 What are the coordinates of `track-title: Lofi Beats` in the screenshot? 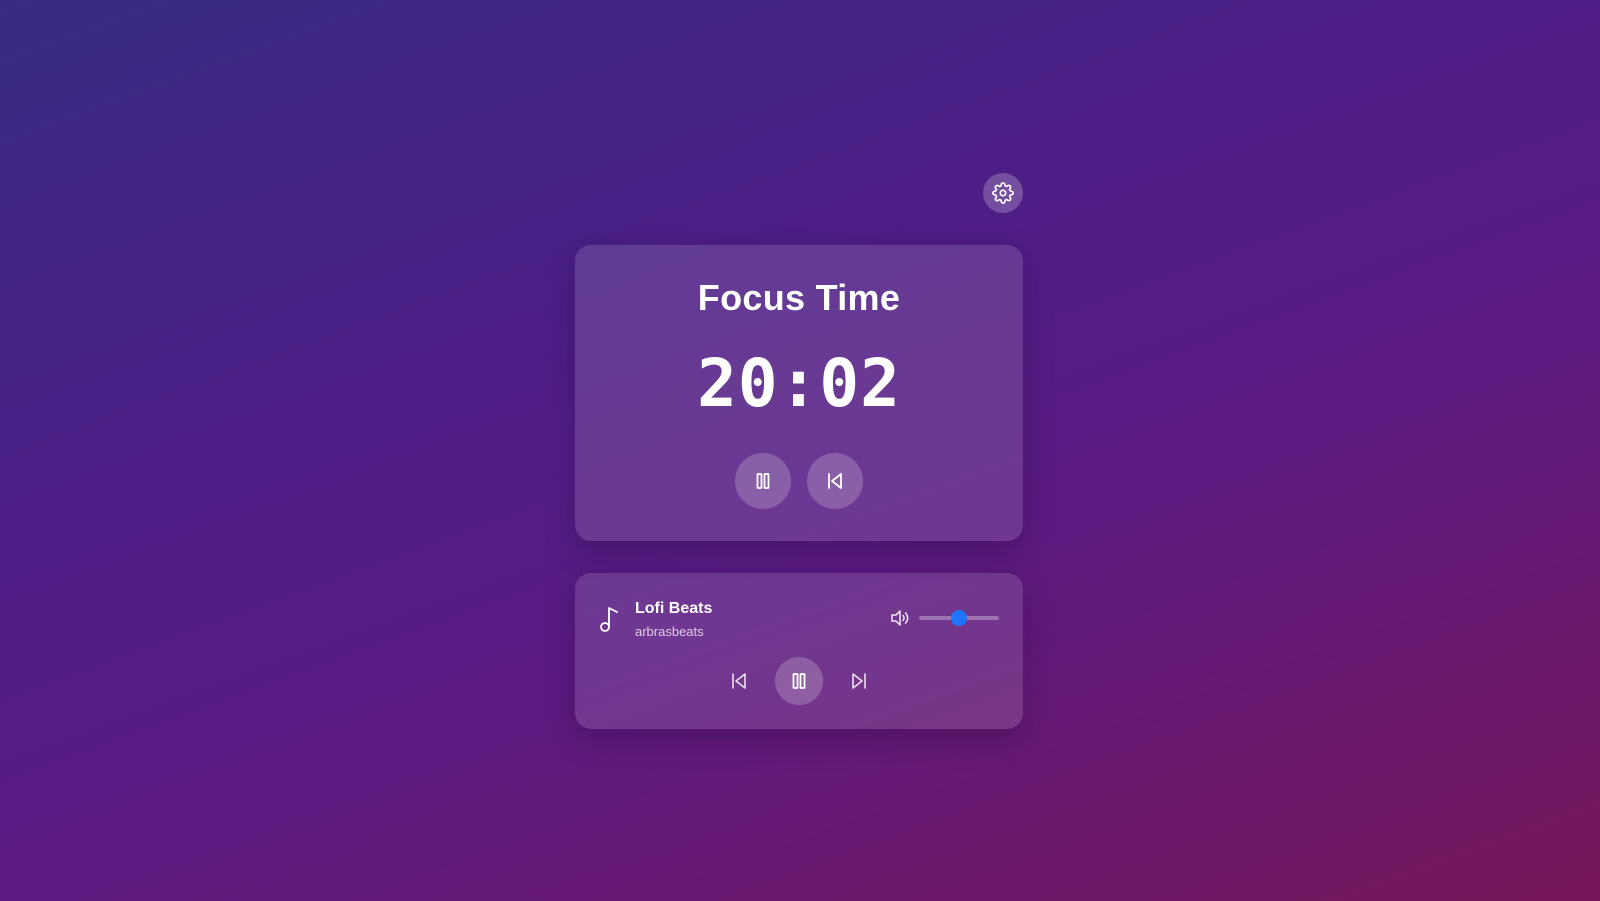 It's located at (674, 608).